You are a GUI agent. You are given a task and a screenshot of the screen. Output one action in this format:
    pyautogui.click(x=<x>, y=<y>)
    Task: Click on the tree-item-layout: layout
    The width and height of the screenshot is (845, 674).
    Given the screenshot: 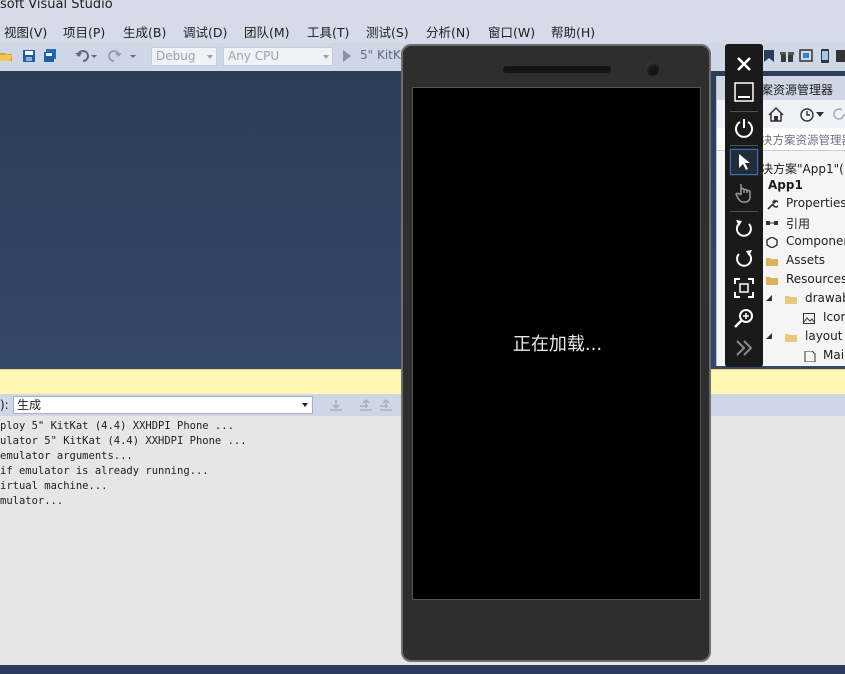 What is the action you would take?
    pyautogui.click(x=823, y=336)
    